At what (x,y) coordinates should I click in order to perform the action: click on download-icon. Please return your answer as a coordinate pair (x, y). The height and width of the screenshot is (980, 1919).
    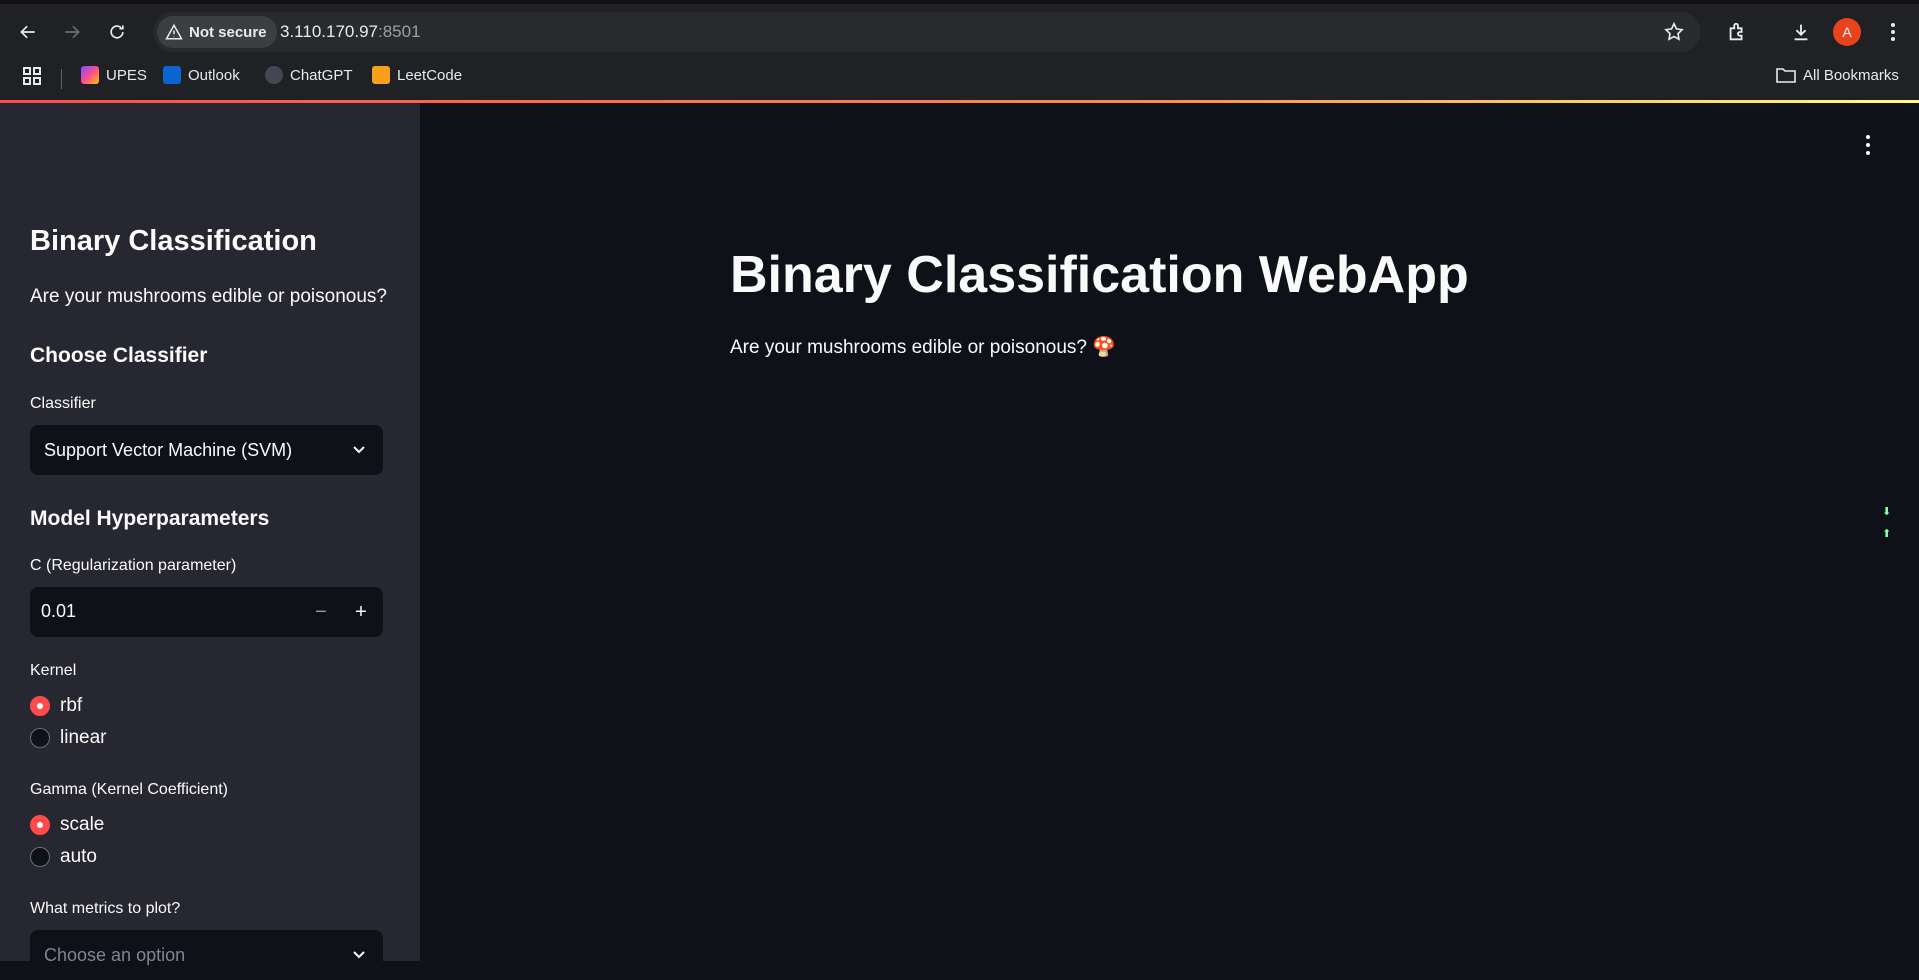
    Looking at the image, I should click on (1801, 32).